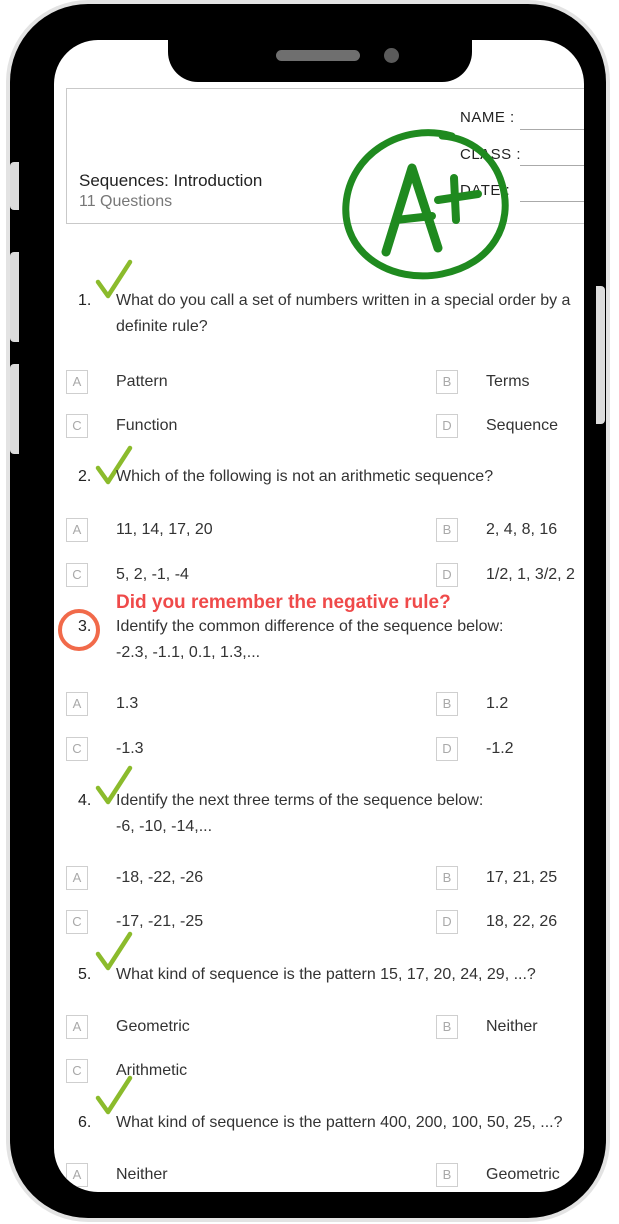 This screenshot has width=619, height=1224. I want to click on name-field, so click(552, 129).